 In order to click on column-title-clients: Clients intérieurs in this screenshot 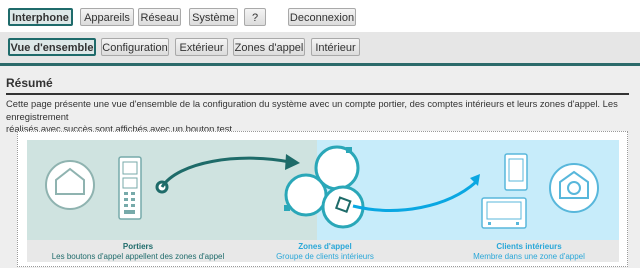, I will do `click(529, 246)`.